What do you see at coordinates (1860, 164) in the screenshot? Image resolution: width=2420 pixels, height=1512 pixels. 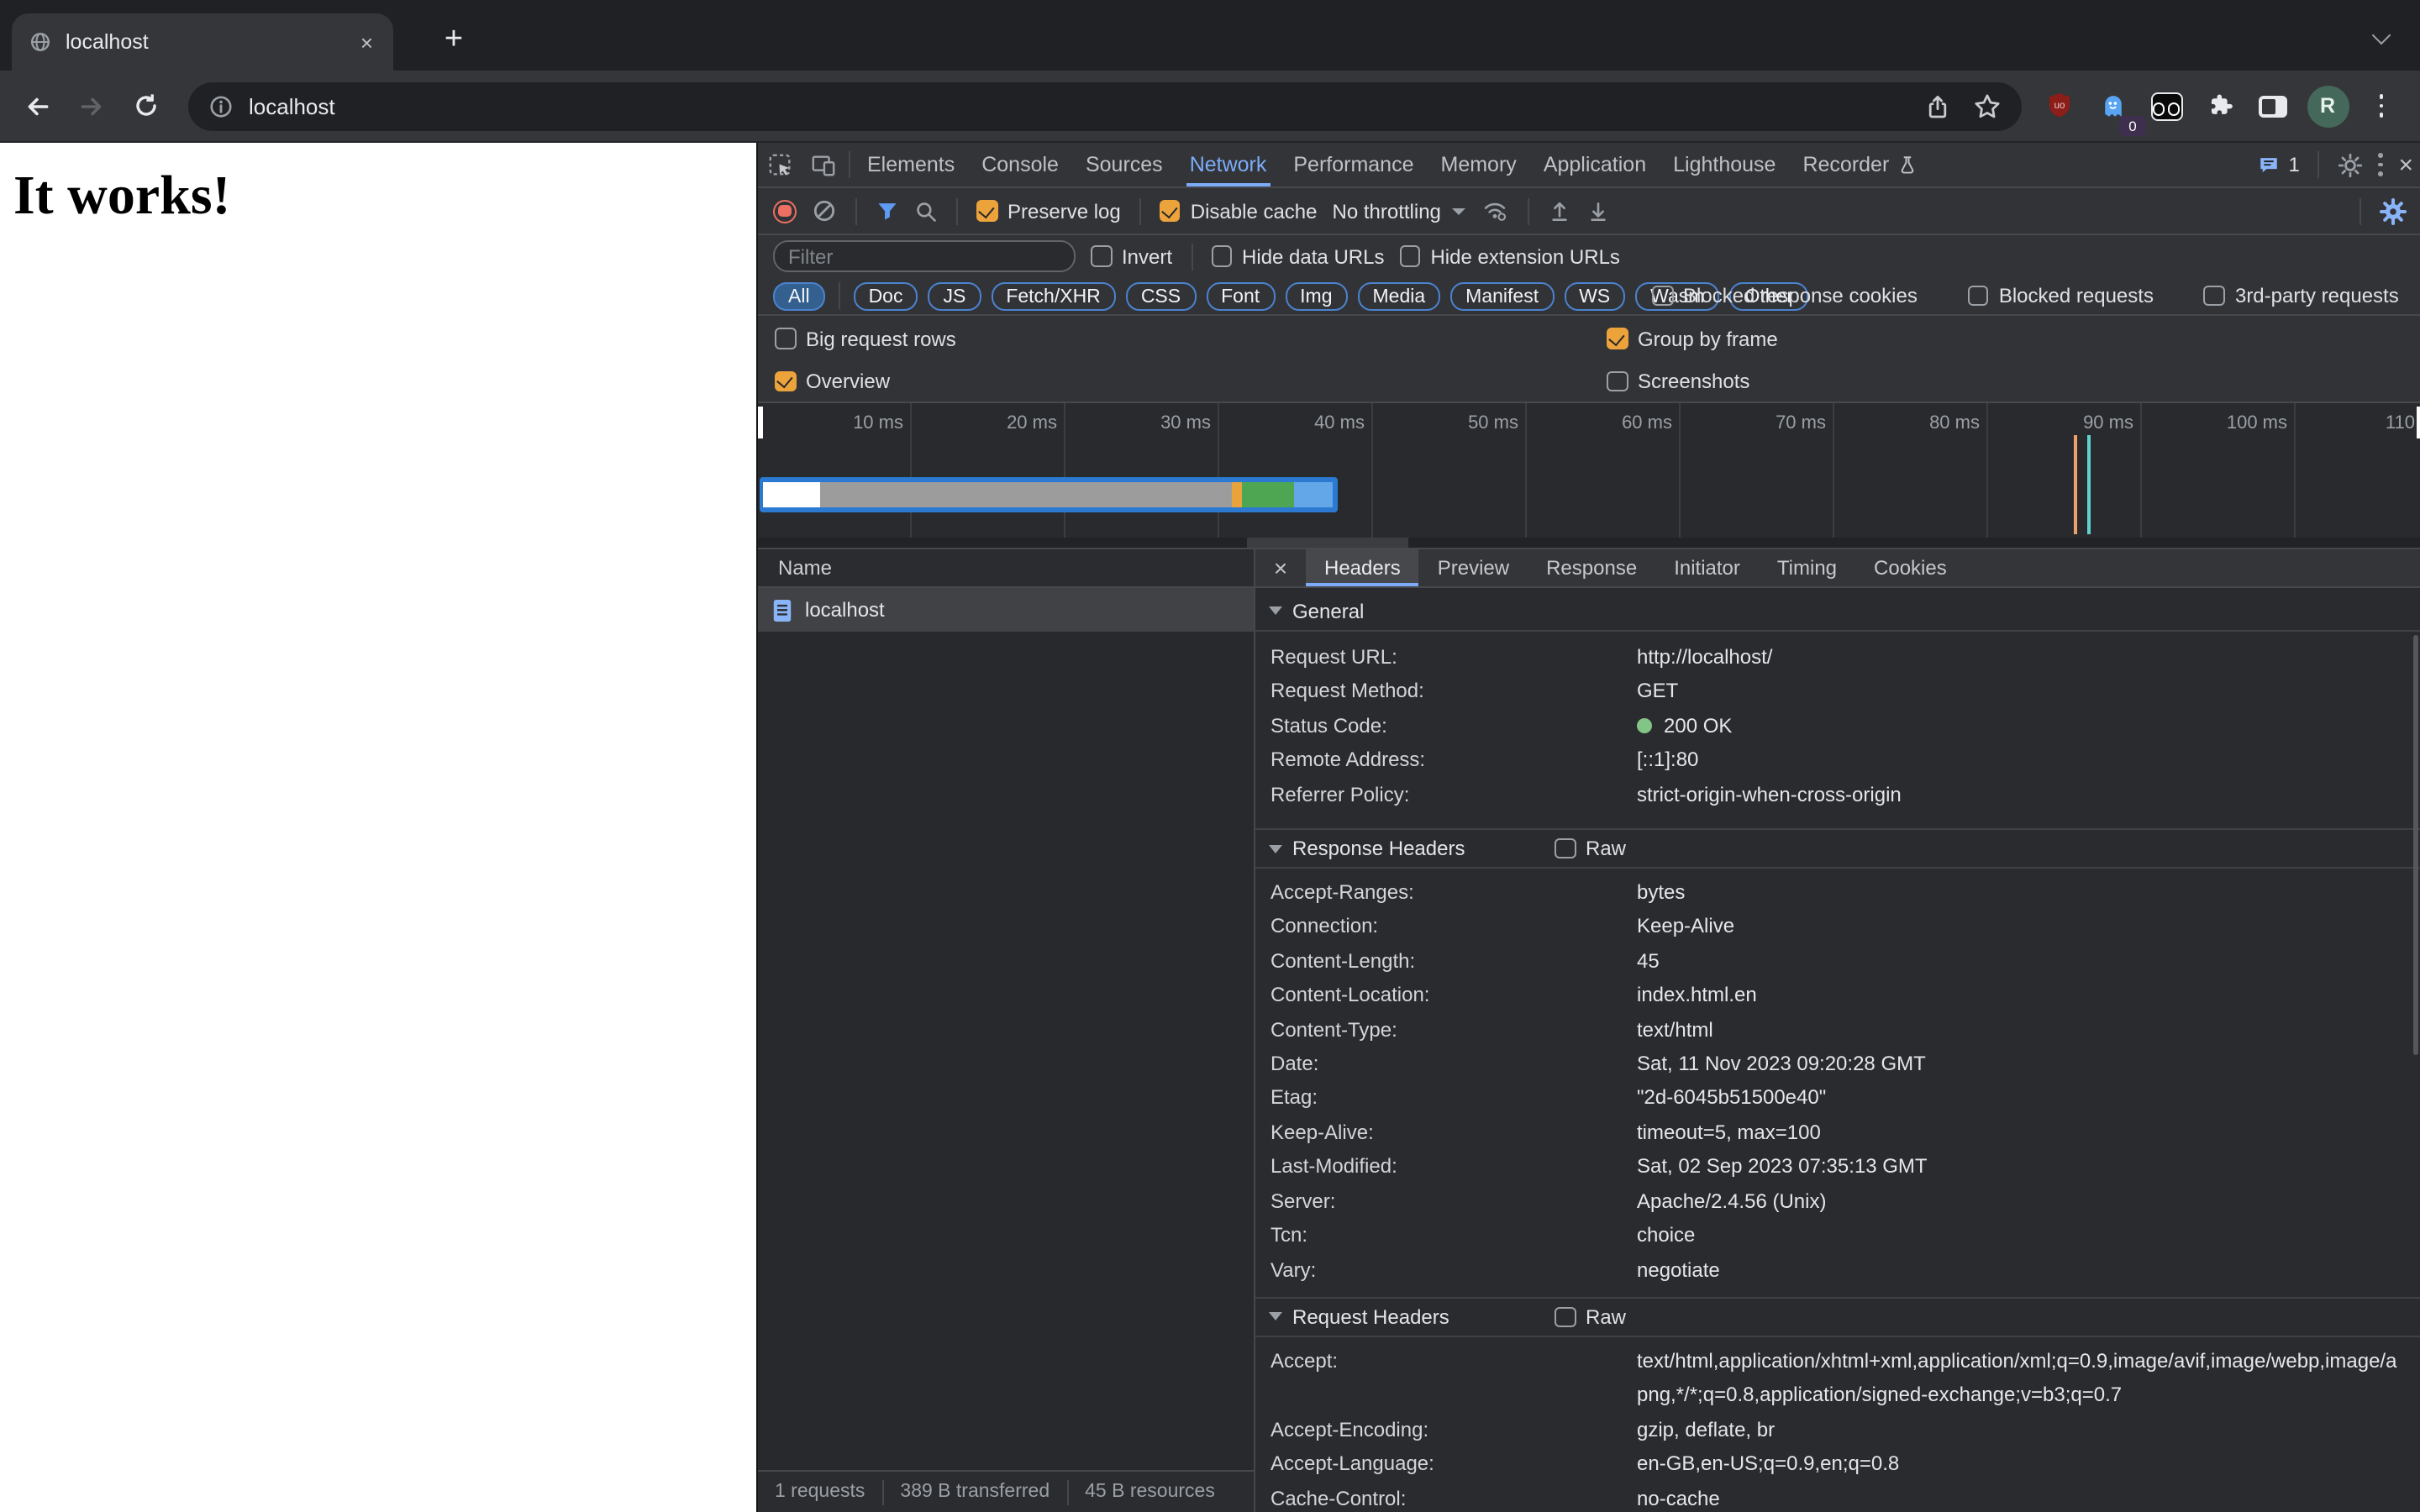 I see `tab-recorder: Recorder` at bounding box center [1860, 164].